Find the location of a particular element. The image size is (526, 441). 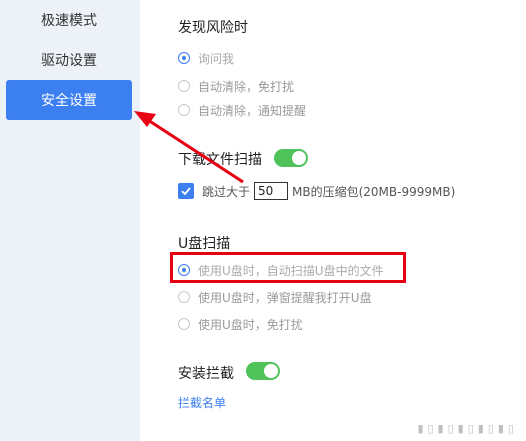

download-scan-title: 下载文件扫描 is located at coordinates (220, 160).